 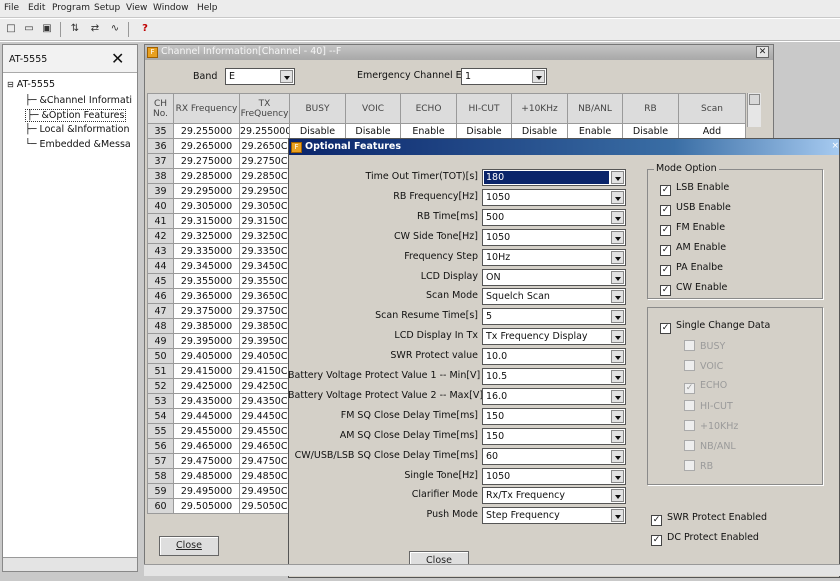 What do you see at coordinates (206, 176) in the screenshot?
I see `rx-frequency-cell: 29.285000` at bounding box center [206, 176].